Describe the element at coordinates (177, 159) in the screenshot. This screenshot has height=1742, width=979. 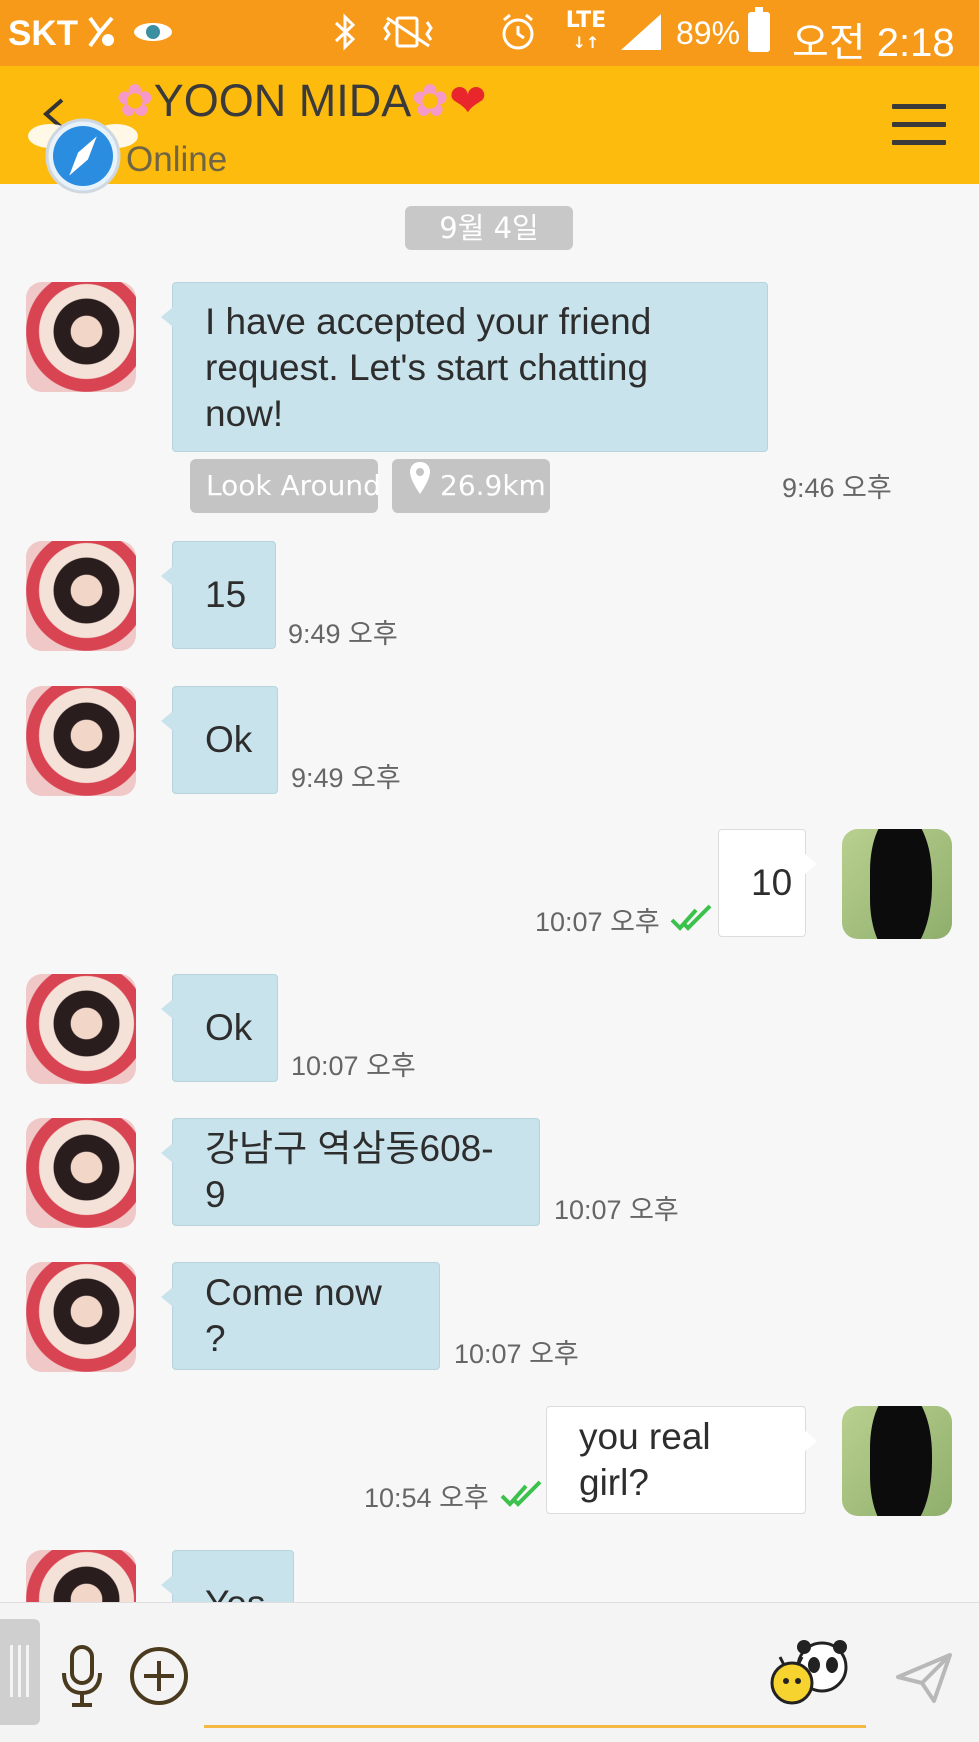
I see `online-status: Online` at that location.